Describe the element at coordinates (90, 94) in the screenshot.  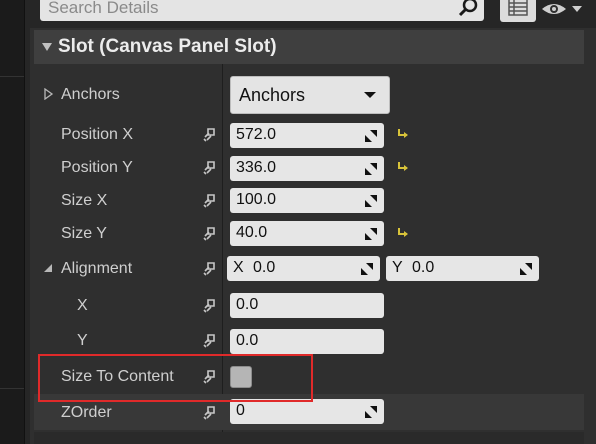
I see `anchors-label: Anchors` at that location.